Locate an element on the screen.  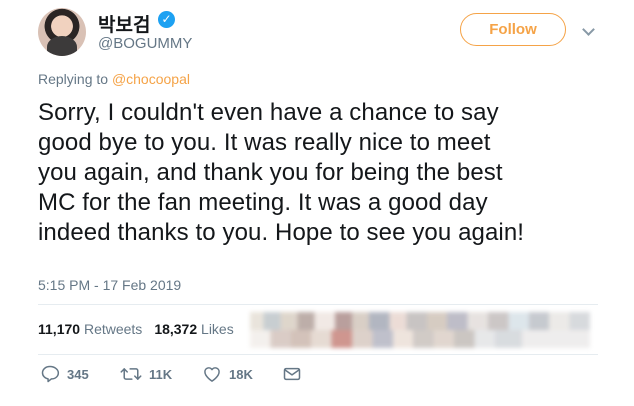
verified-icon: ✓ is located at coordinates (166, 19).